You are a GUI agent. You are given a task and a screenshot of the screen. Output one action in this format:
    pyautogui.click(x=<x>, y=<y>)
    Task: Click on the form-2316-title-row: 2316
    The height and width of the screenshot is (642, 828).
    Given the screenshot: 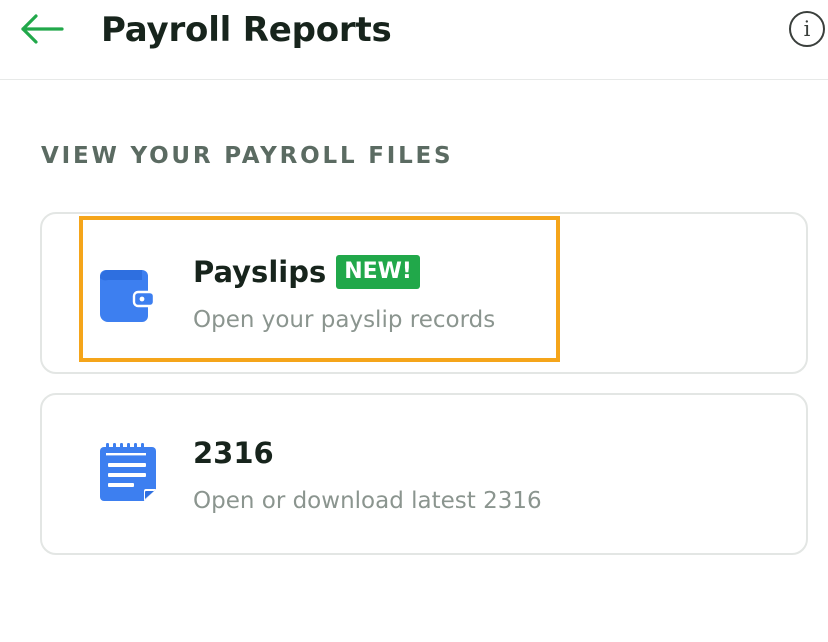 What is the action you would take?
    pyautogui.click(x=233, y=453)
    